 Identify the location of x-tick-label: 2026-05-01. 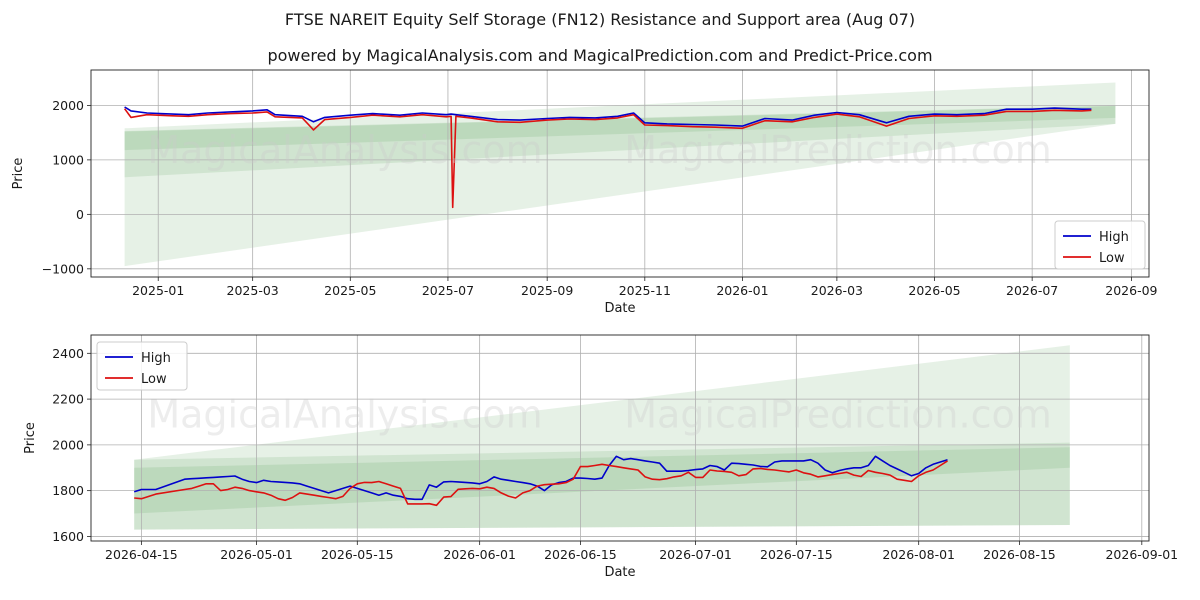
(256, 554).